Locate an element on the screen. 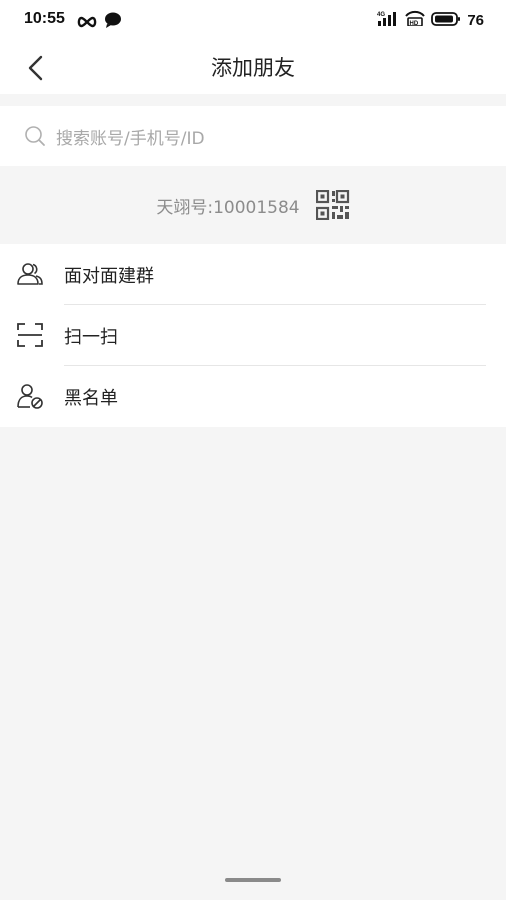 The width and height of the screenshot is (506, 900). people-icon is located at coordinates (30, 274).